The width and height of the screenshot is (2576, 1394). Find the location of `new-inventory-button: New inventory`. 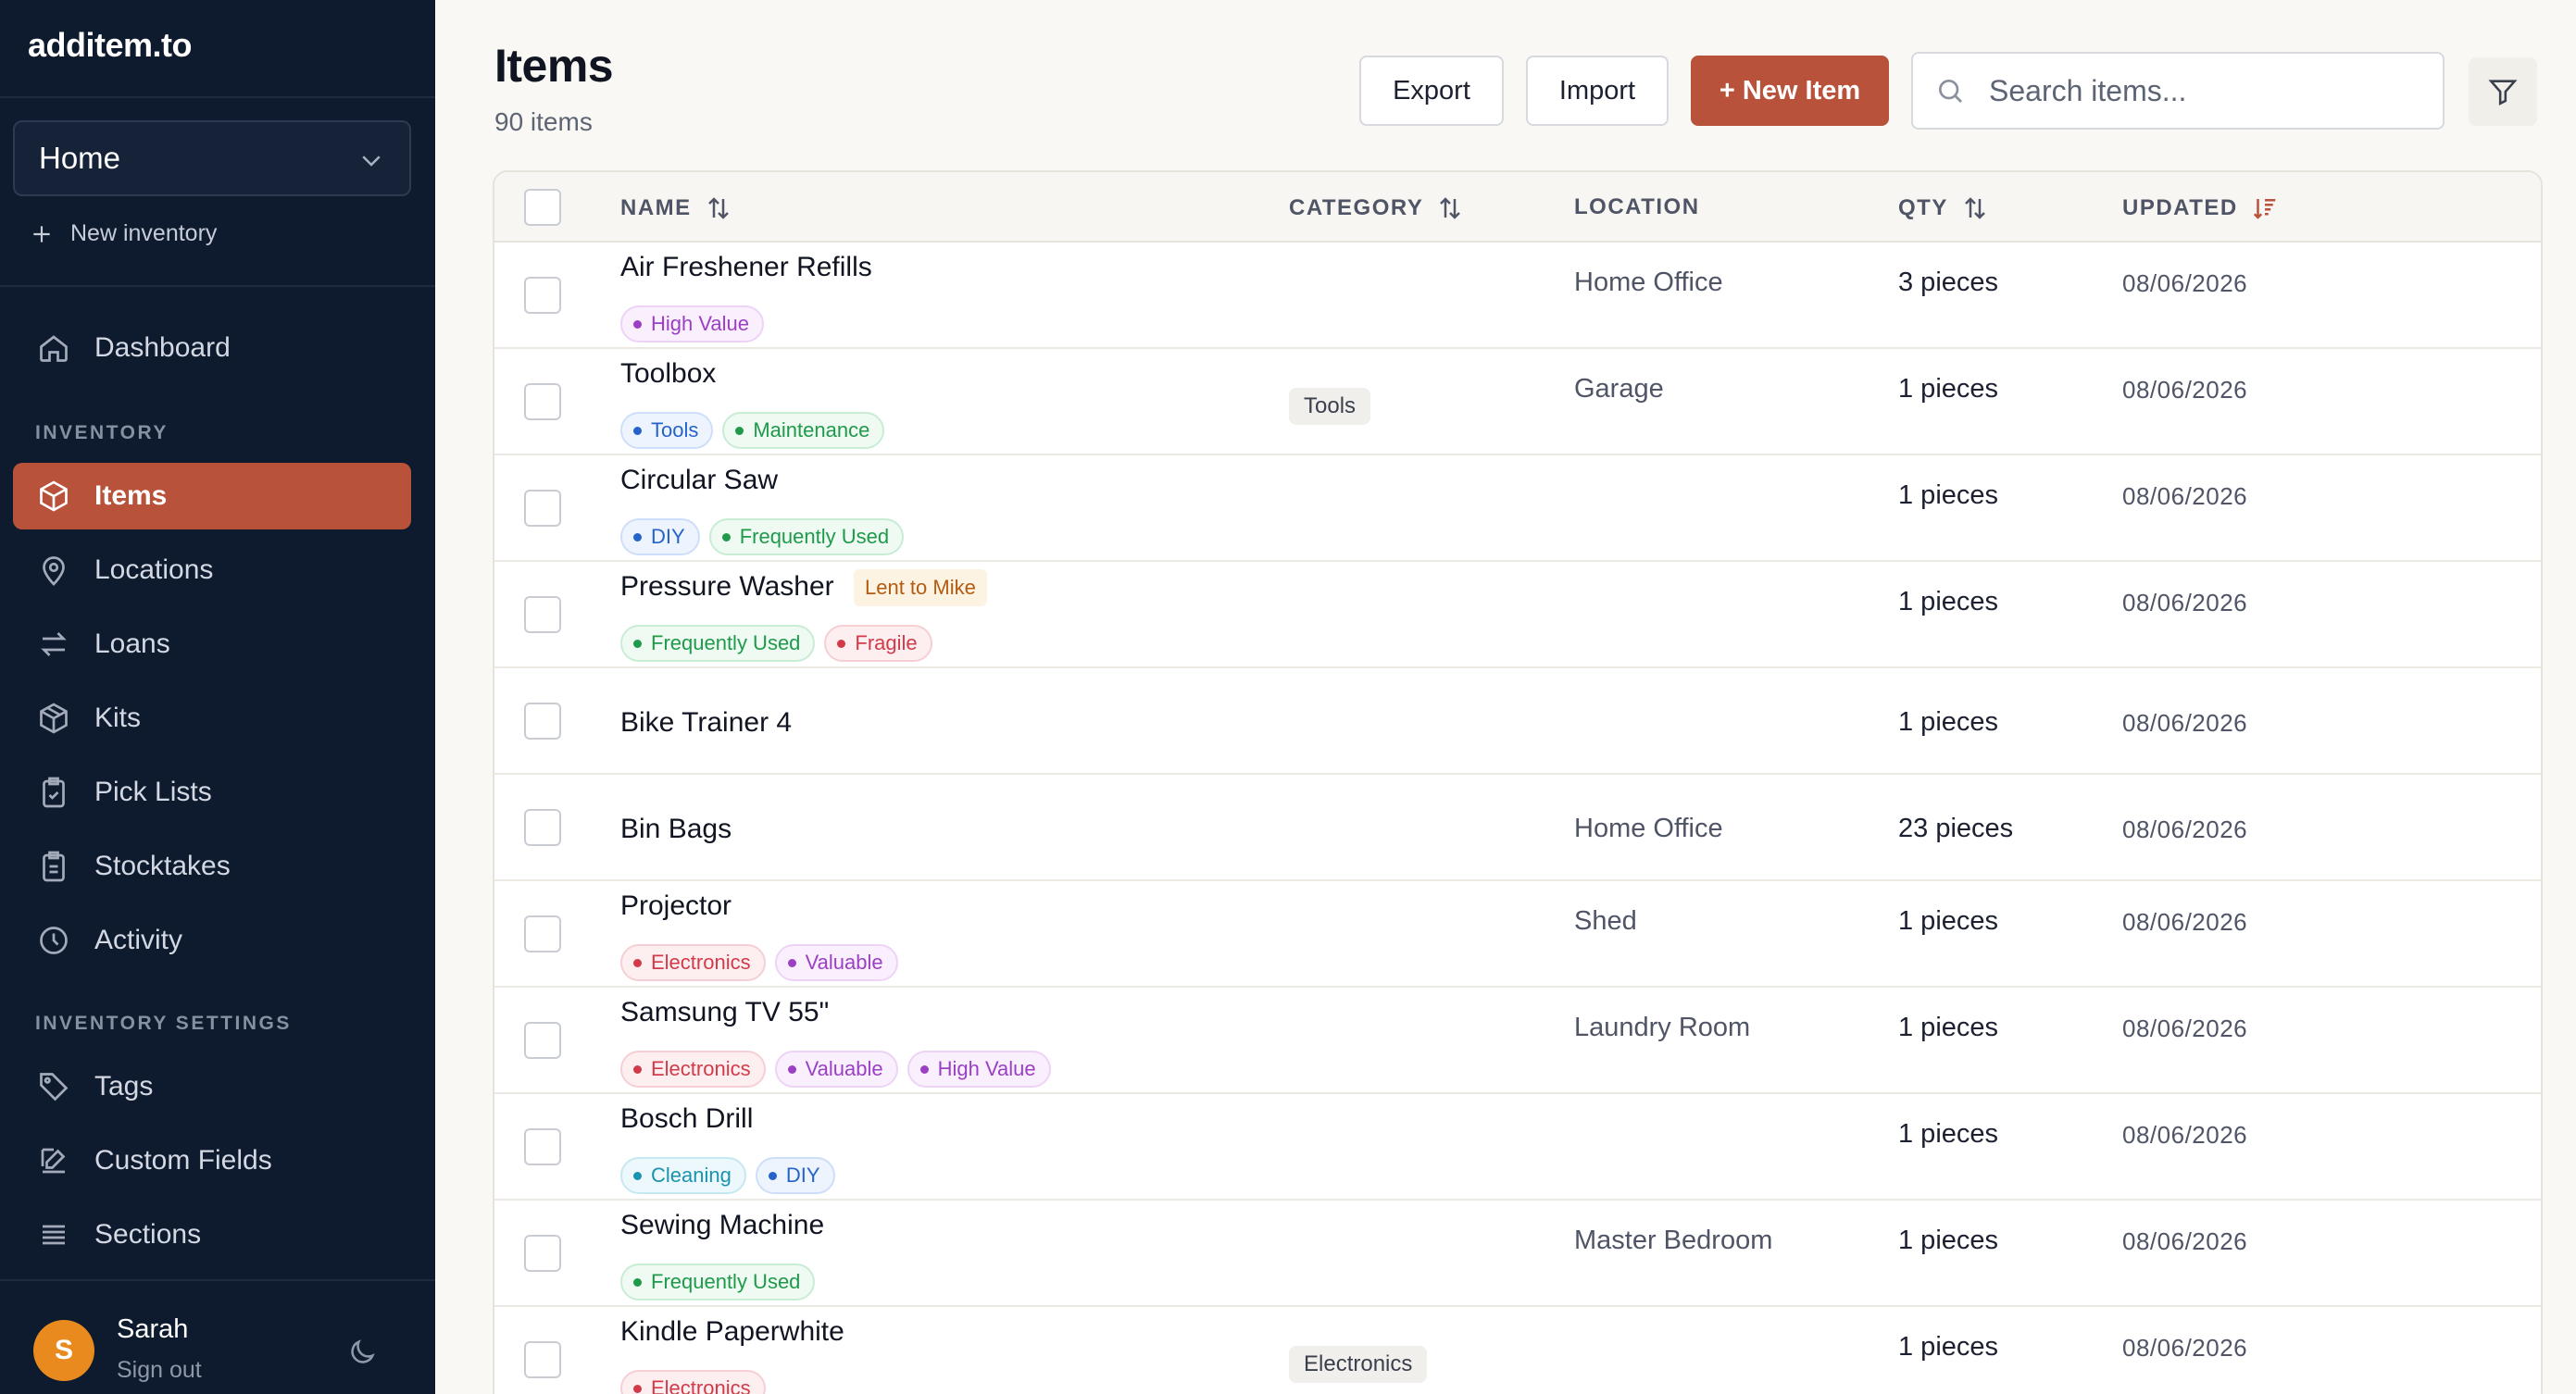

new-inventory-button: New inventory is located at coordinates (124, 233).